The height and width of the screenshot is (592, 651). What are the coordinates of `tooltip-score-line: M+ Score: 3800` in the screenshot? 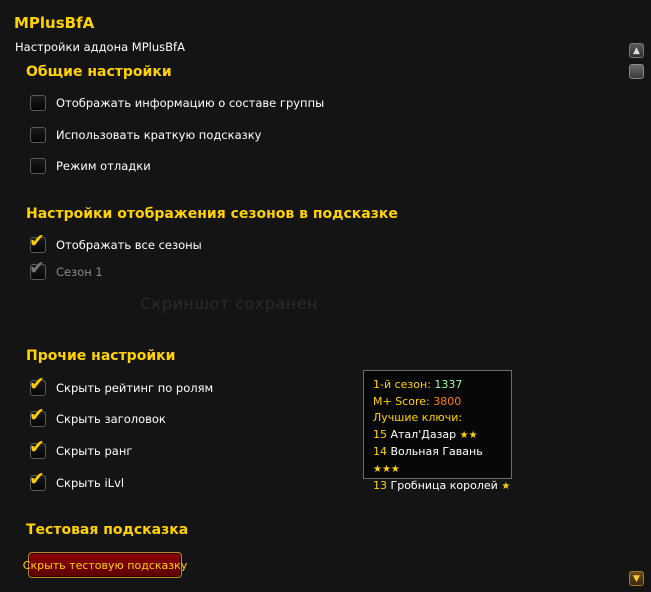 It's located at (442, 402).